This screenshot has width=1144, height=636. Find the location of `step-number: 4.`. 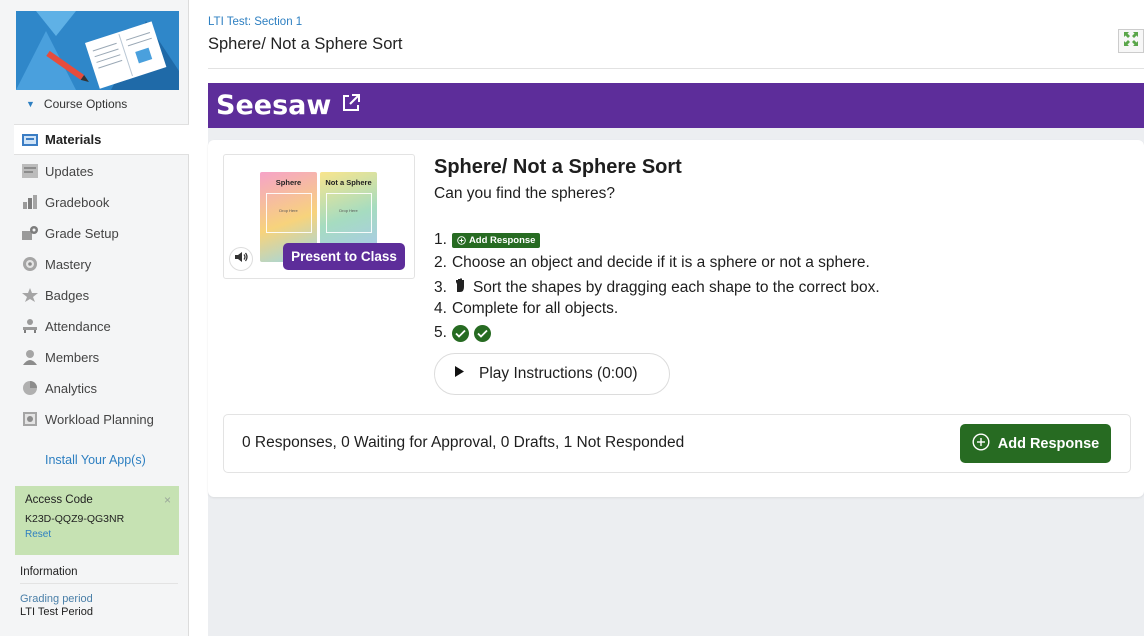

step-number: 4. is located at coordinates (440, 308).